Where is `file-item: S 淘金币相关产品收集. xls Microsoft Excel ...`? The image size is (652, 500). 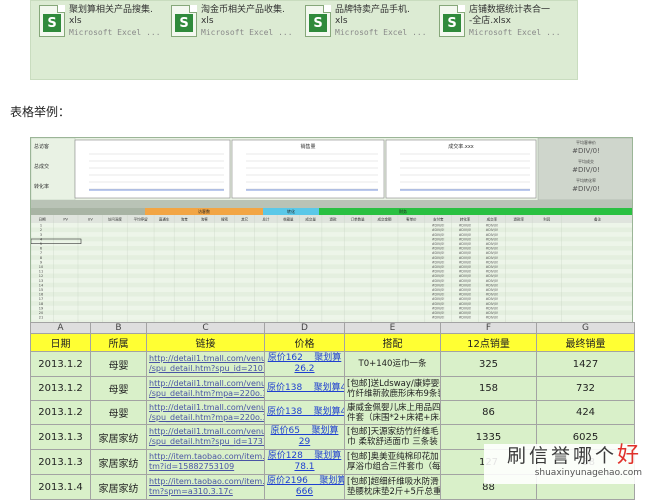
file-item: S 淘金币相关产品收集. xls Microsoft Excel ... is located at coordinates (232, 21).